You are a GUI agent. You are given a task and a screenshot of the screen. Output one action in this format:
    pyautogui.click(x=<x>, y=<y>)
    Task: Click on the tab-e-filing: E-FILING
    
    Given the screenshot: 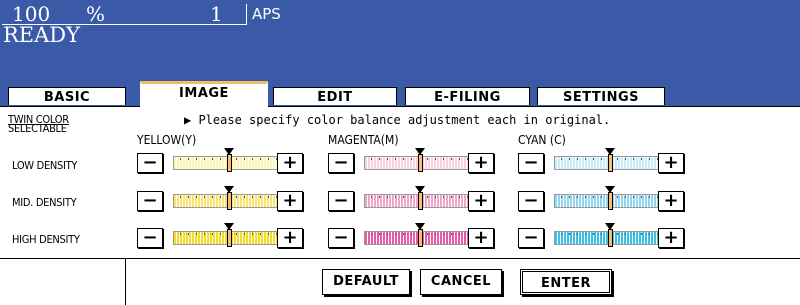 What is the action you would take?
    pyautogui.click(x=467, y=96)
    